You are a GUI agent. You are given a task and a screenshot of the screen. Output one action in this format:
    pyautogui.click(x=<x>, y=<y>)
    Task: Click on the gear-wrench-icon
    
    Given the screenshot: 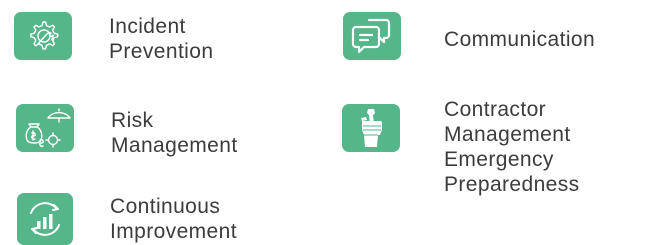 What is the action you would take?
    pyautogui.click(x=43, y=36)
    